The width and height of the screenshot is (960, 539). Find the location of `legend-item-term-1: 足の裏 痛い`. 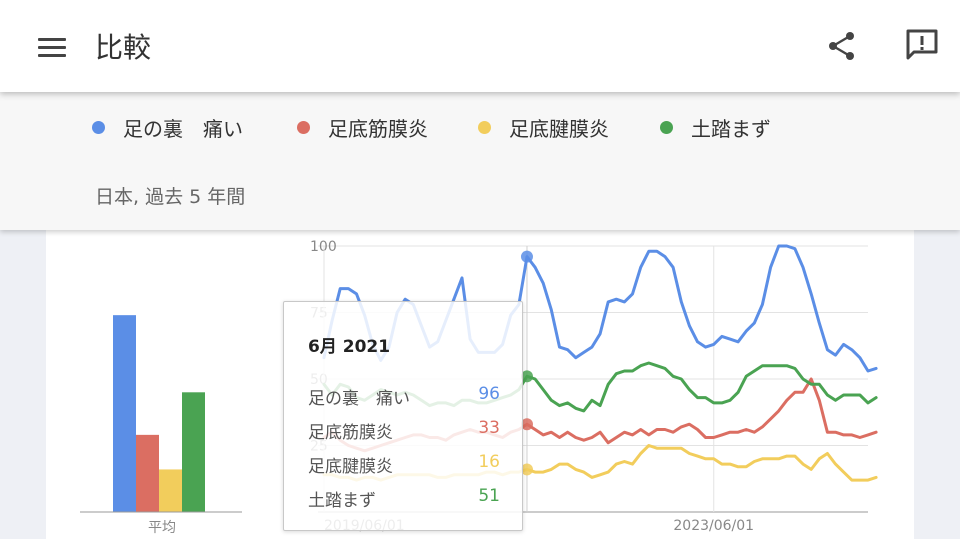

legend-item-term-1: 足の裏 痛い is located at coordinates (167, 127).